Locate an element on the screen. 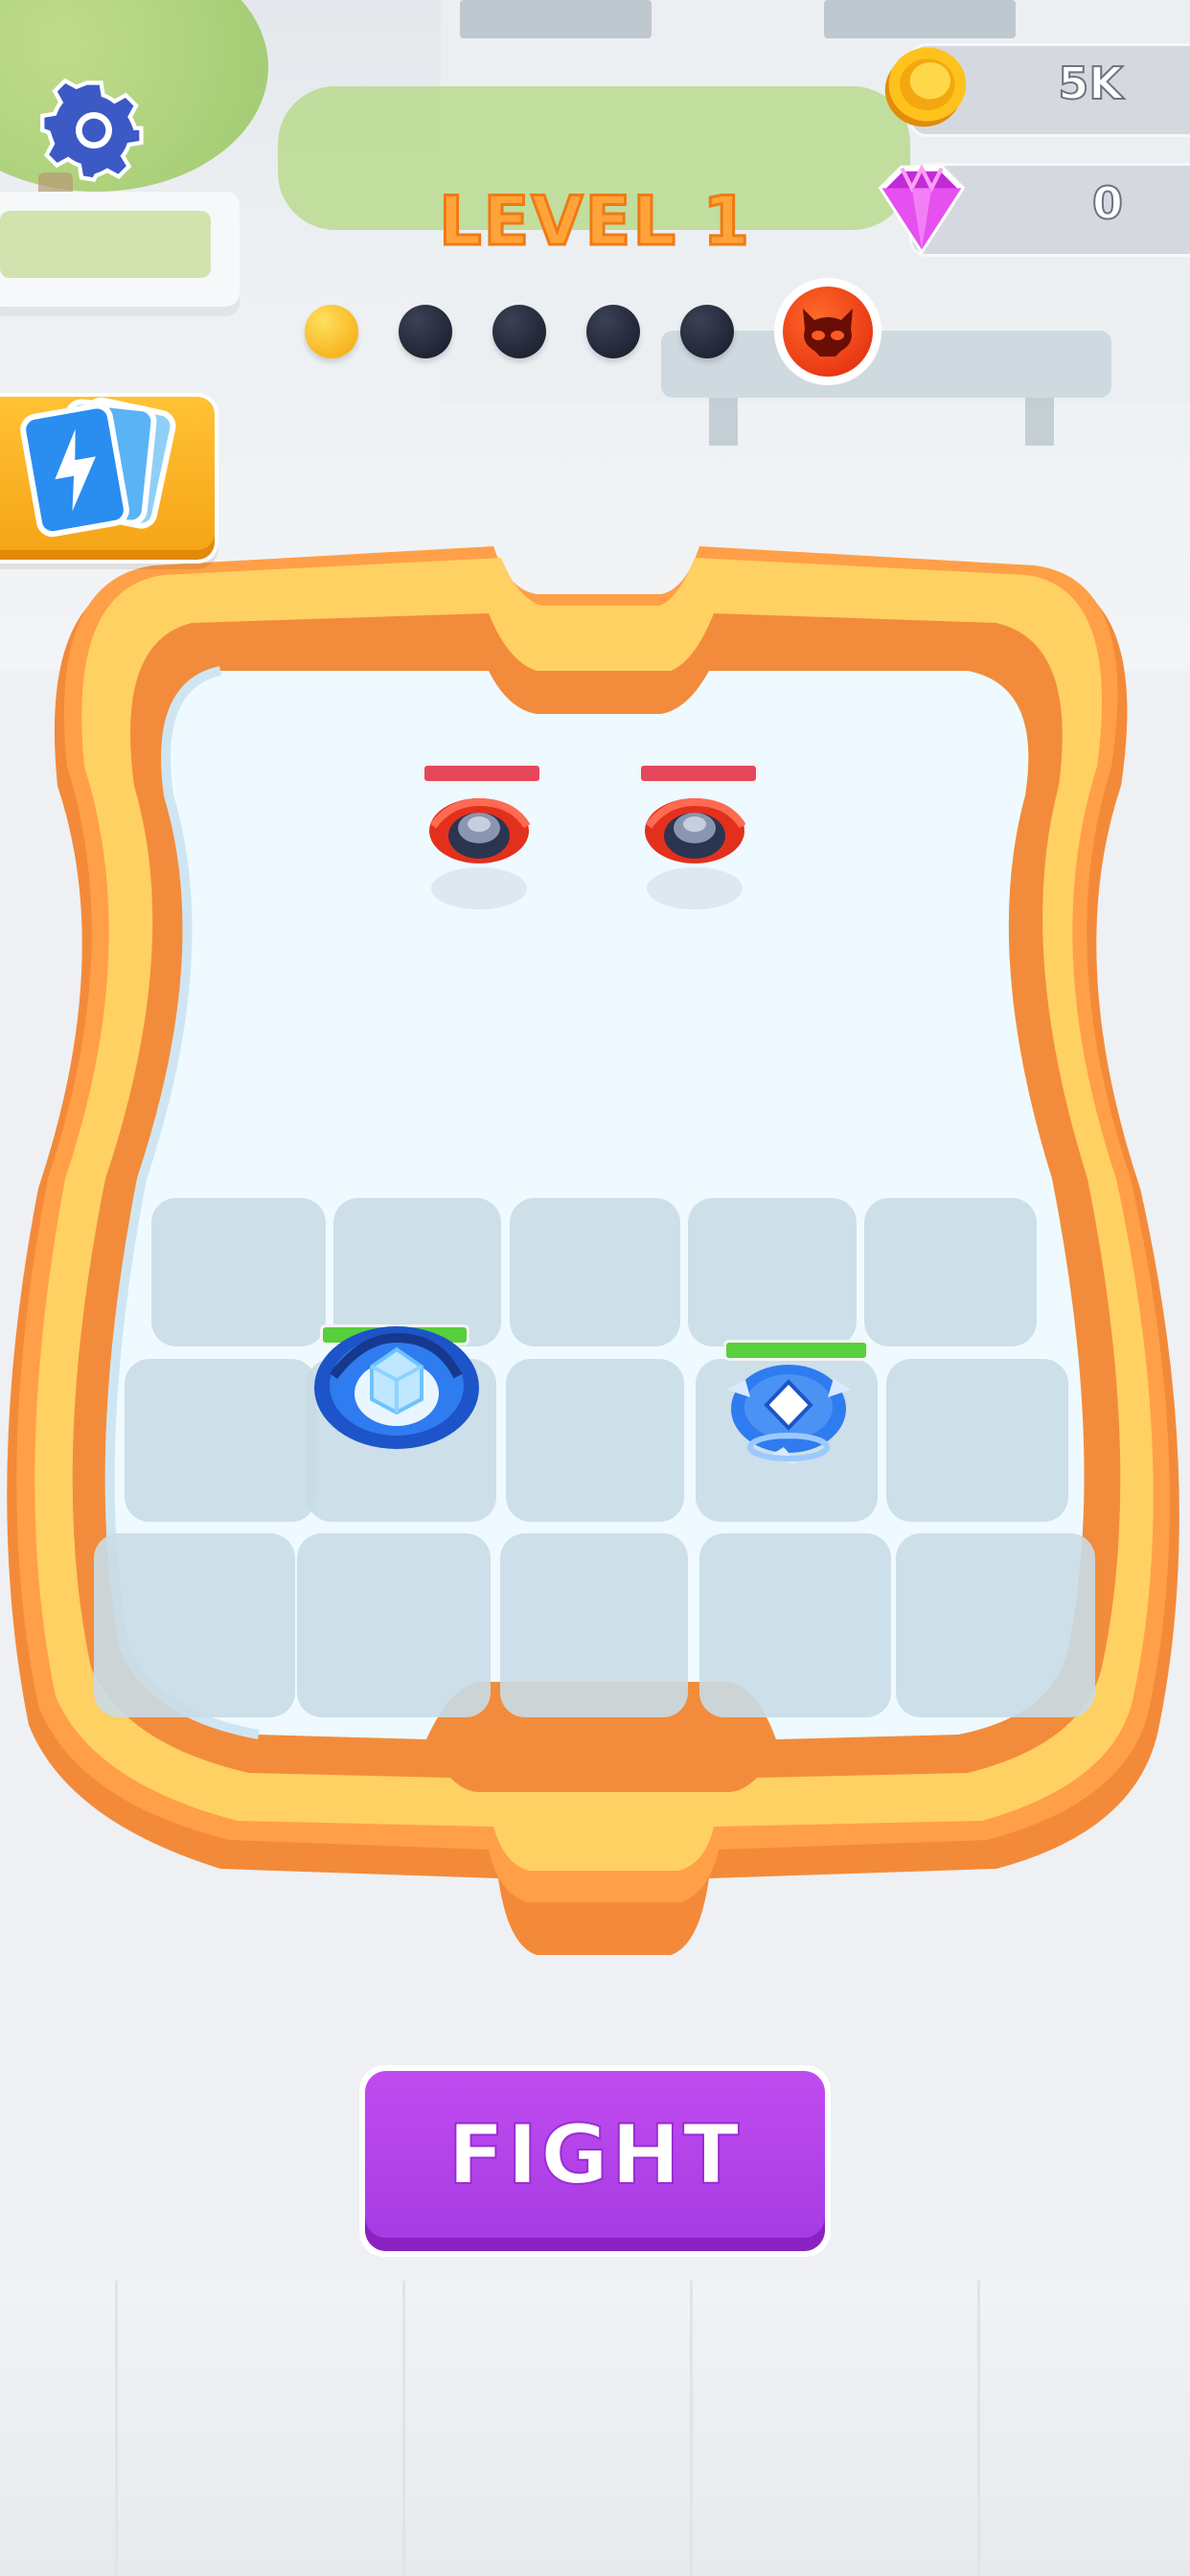 The height and width of the screenshot is (2576, 1190). demon-skull-icon is located at coordinates (828, 332).